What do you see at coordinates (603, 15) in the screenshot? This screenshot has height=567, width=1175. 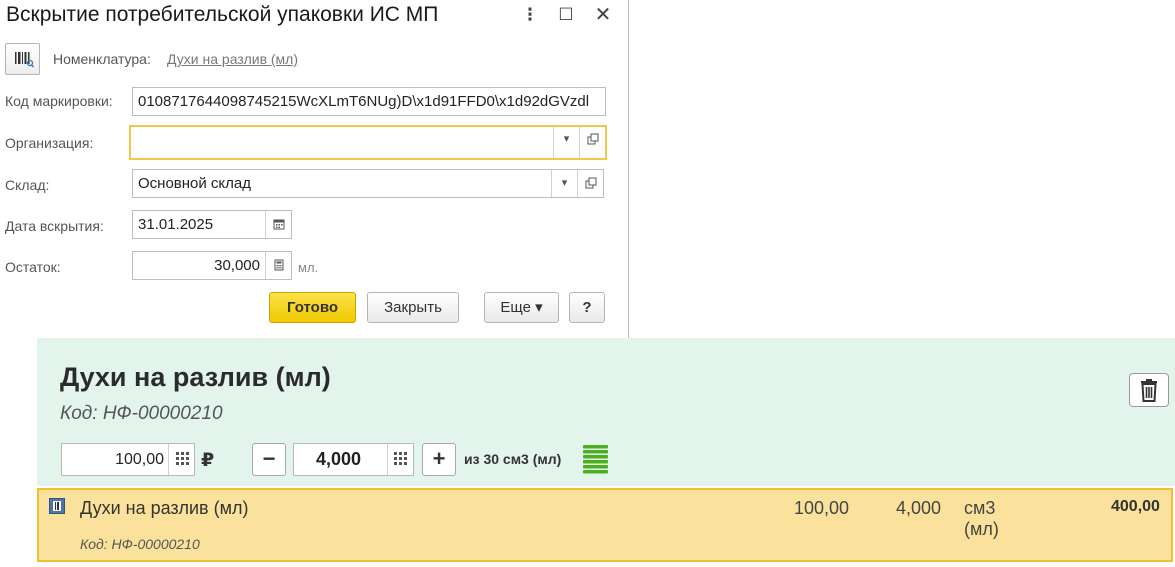 I see `close-icon: ✕` at bounding box center [603, 15].